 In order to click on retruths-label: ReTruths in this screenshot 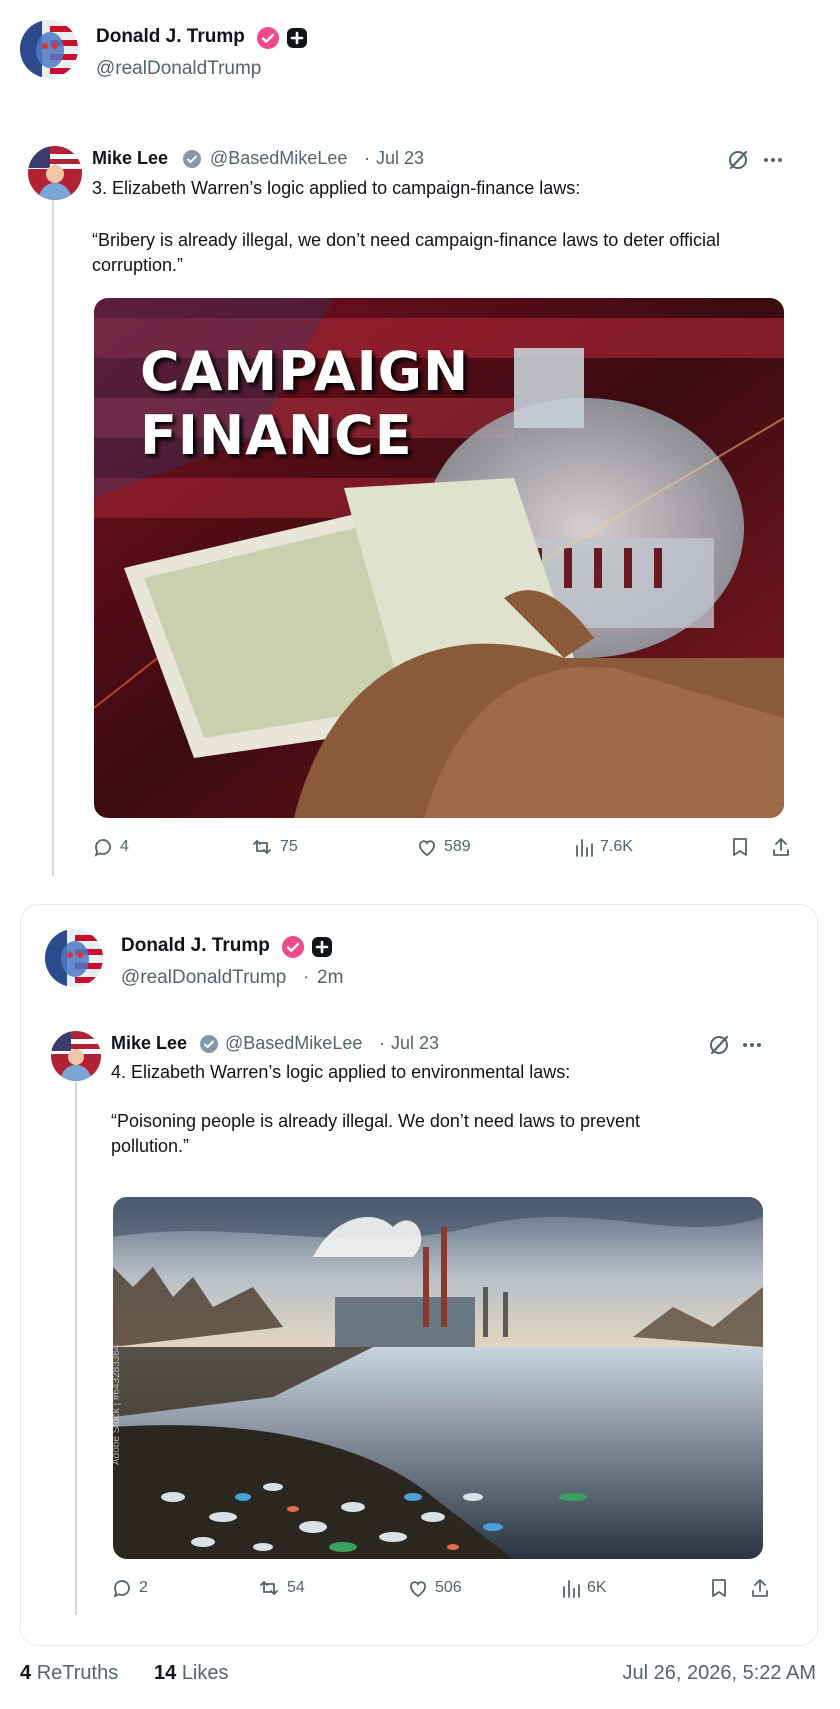, I will do `click(77, 1673)`.